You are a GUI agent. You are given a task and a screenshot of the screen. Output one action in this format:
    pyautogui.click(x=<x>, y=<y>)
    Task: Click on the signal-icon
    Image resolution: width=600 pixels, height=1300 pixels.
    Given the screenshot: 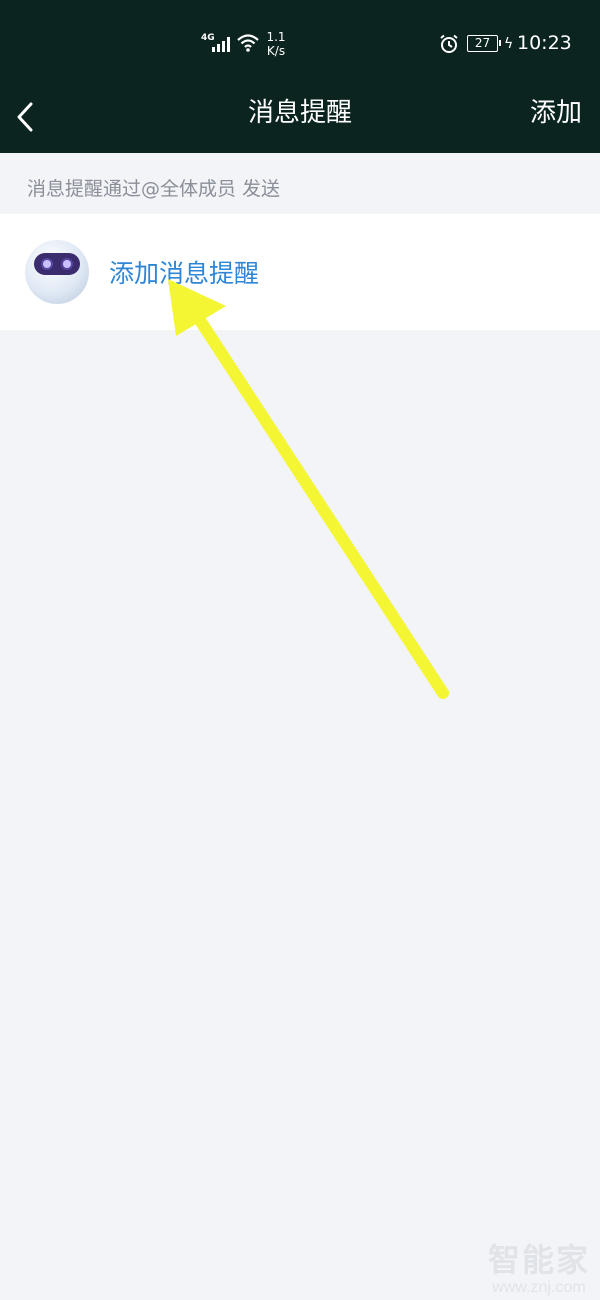 What is the action you would take?
    pyautogui.click(x=221, y=44)
    